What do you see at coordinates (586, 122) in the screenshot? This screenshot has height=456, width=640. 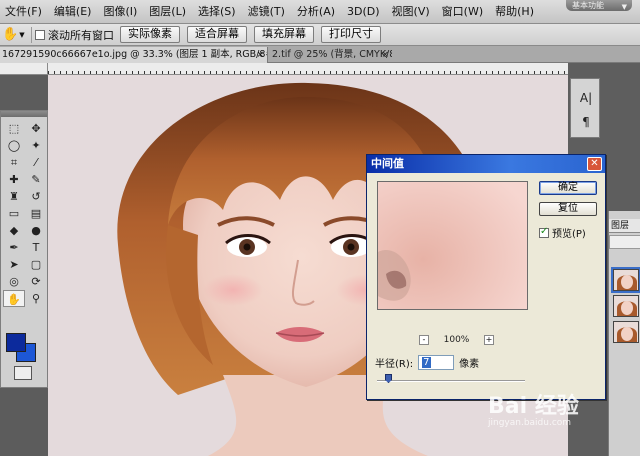 I see `paragraph-panel-icon: ¶` at bounding box center [586, 122].